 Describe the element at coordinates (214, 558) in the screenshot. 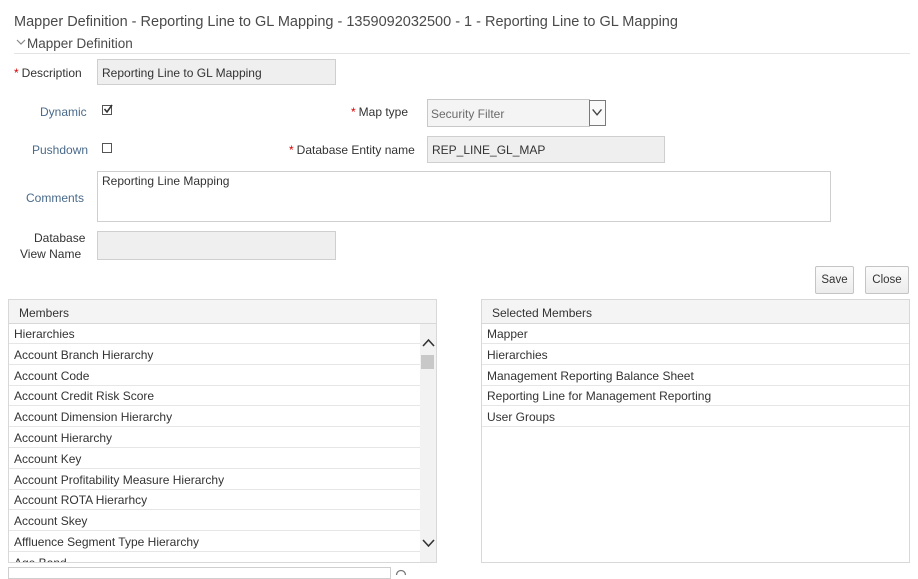

I see `list-item: Age Band` at that location.